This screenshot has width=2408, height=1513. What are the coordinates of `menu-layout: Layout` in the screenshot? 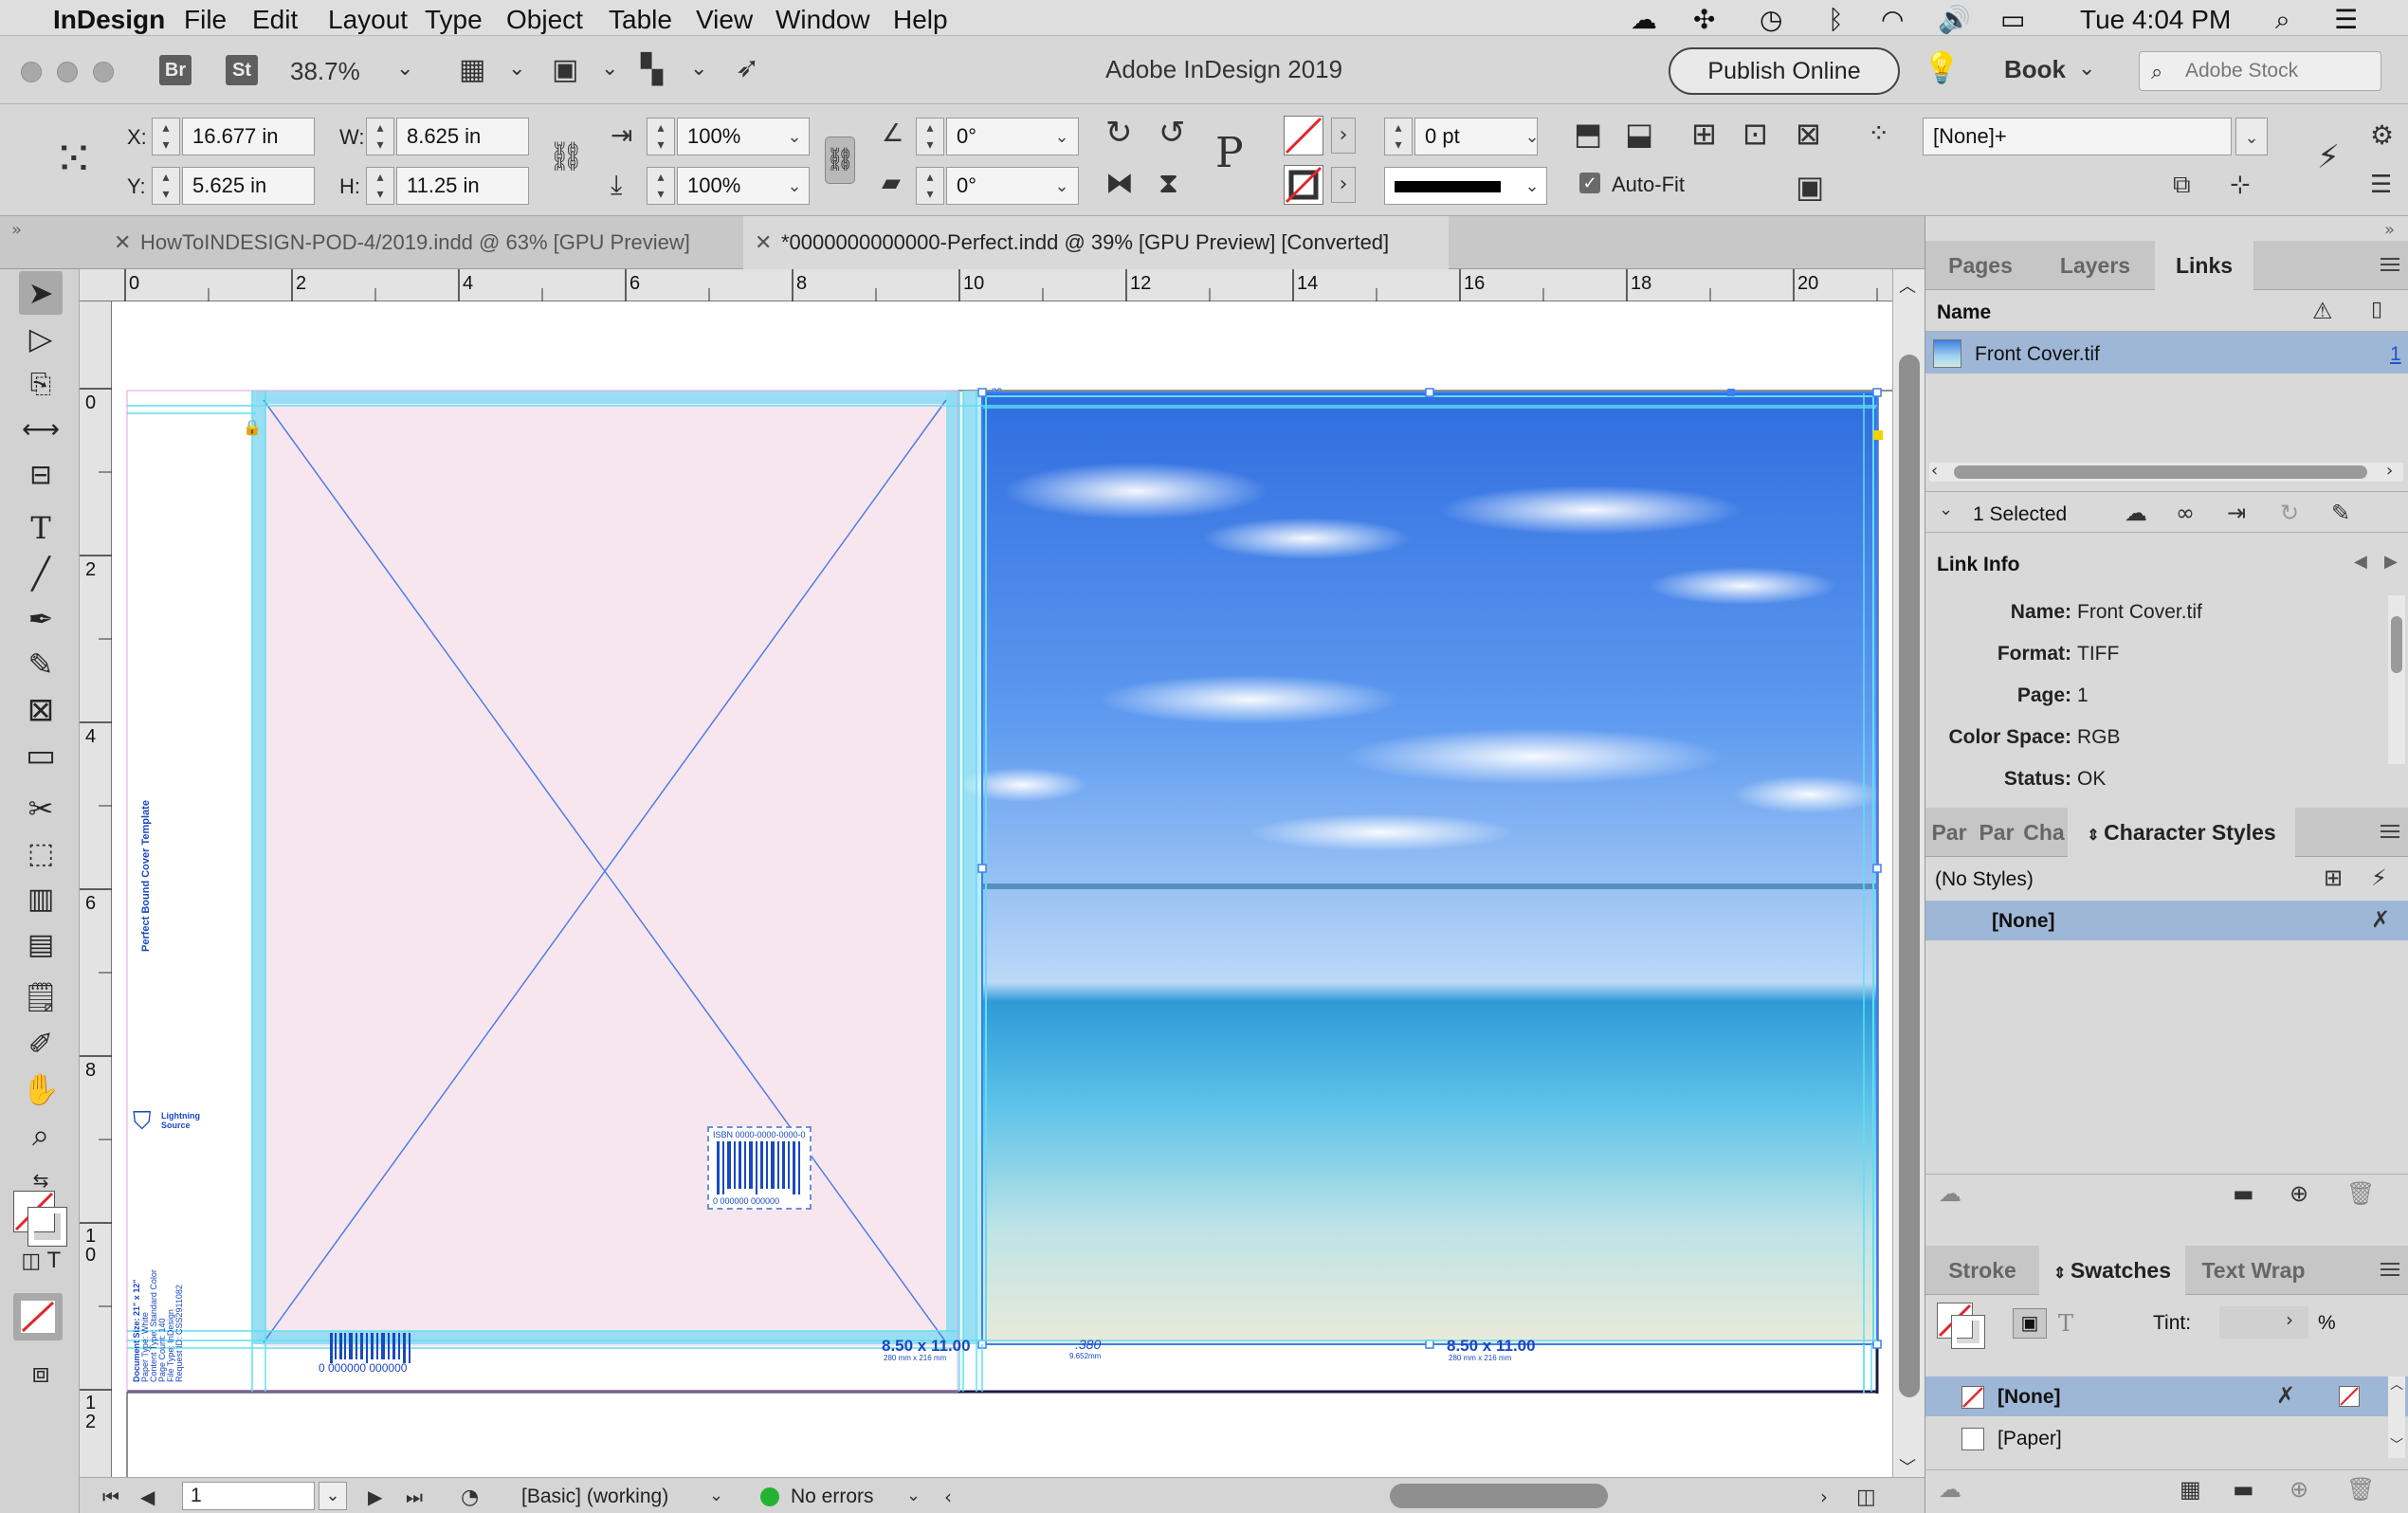 It's located at (368, 20).